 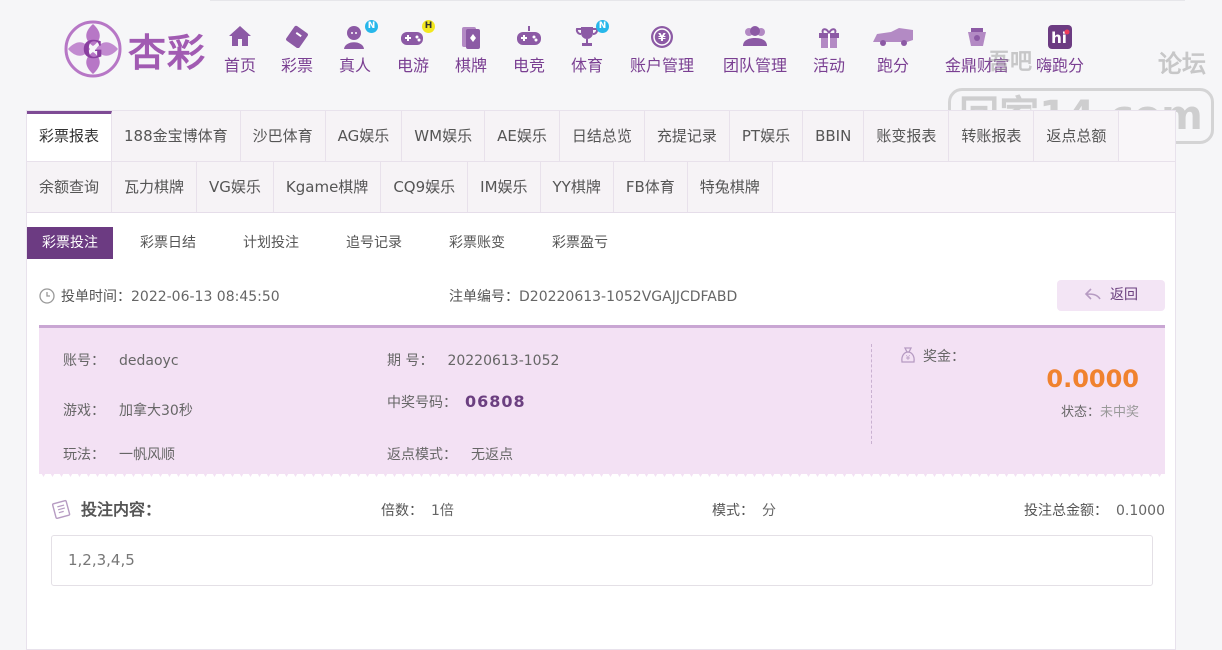 What do you see at coordinates (932, 357) in the screenshot?
I see `prize-label: ¥ 奖金：` at bounding box center [932, 357].